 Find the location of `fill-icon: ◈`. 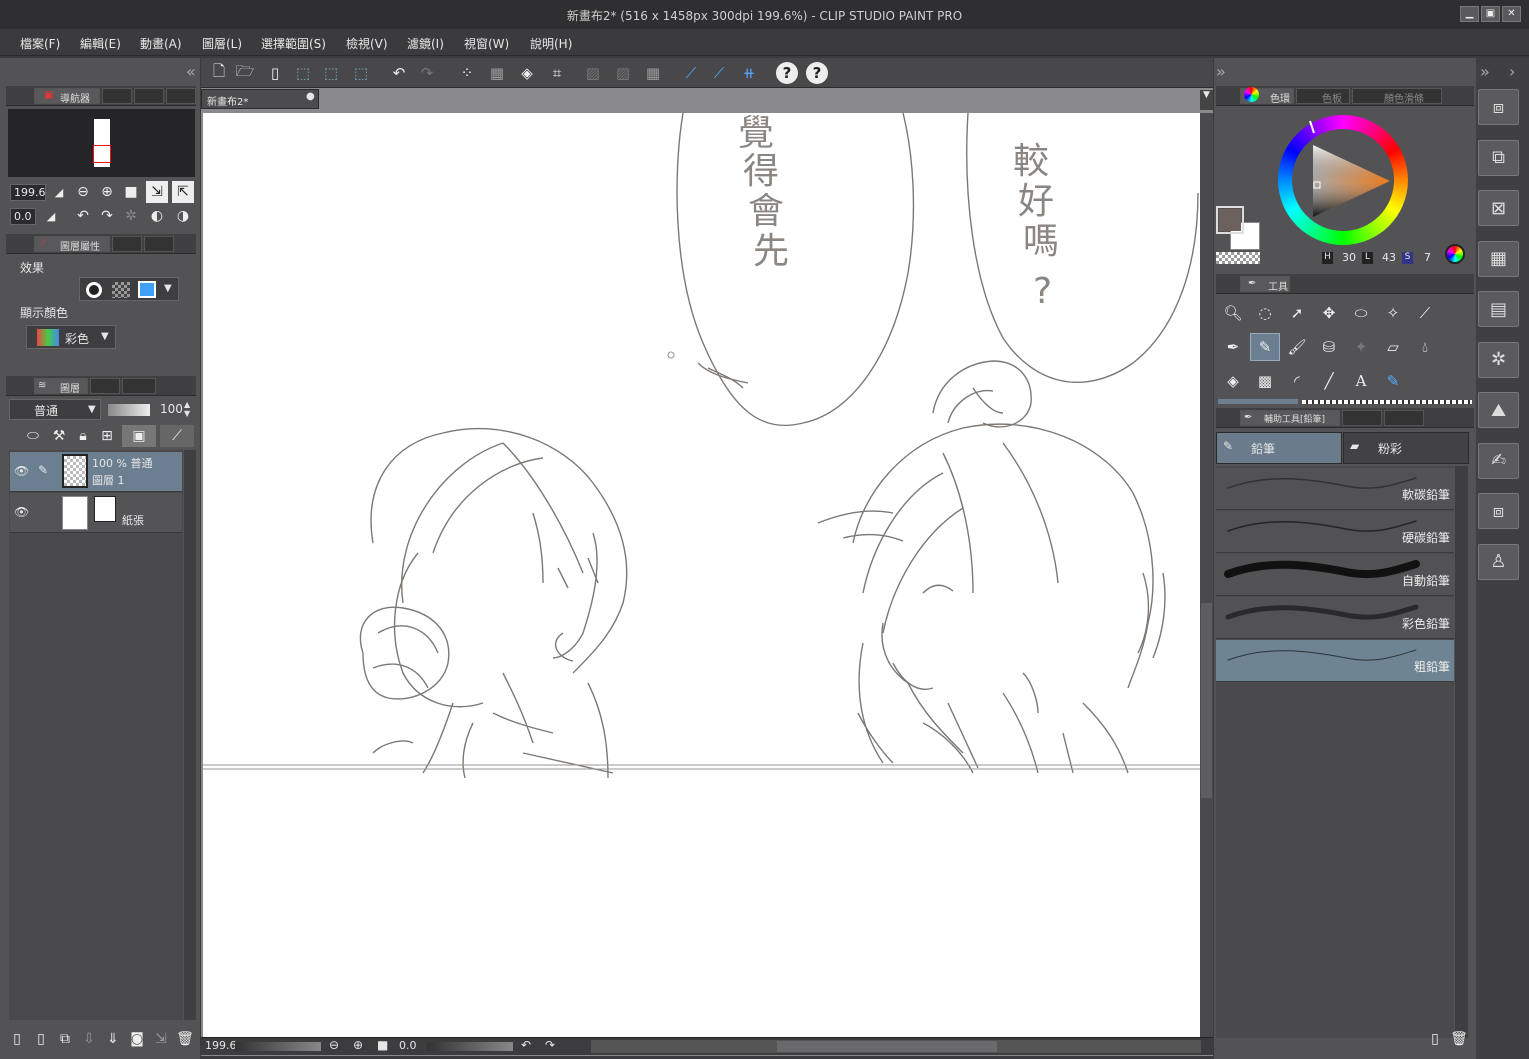

fill-icon: ◈ is located at coordinates (527, 73).